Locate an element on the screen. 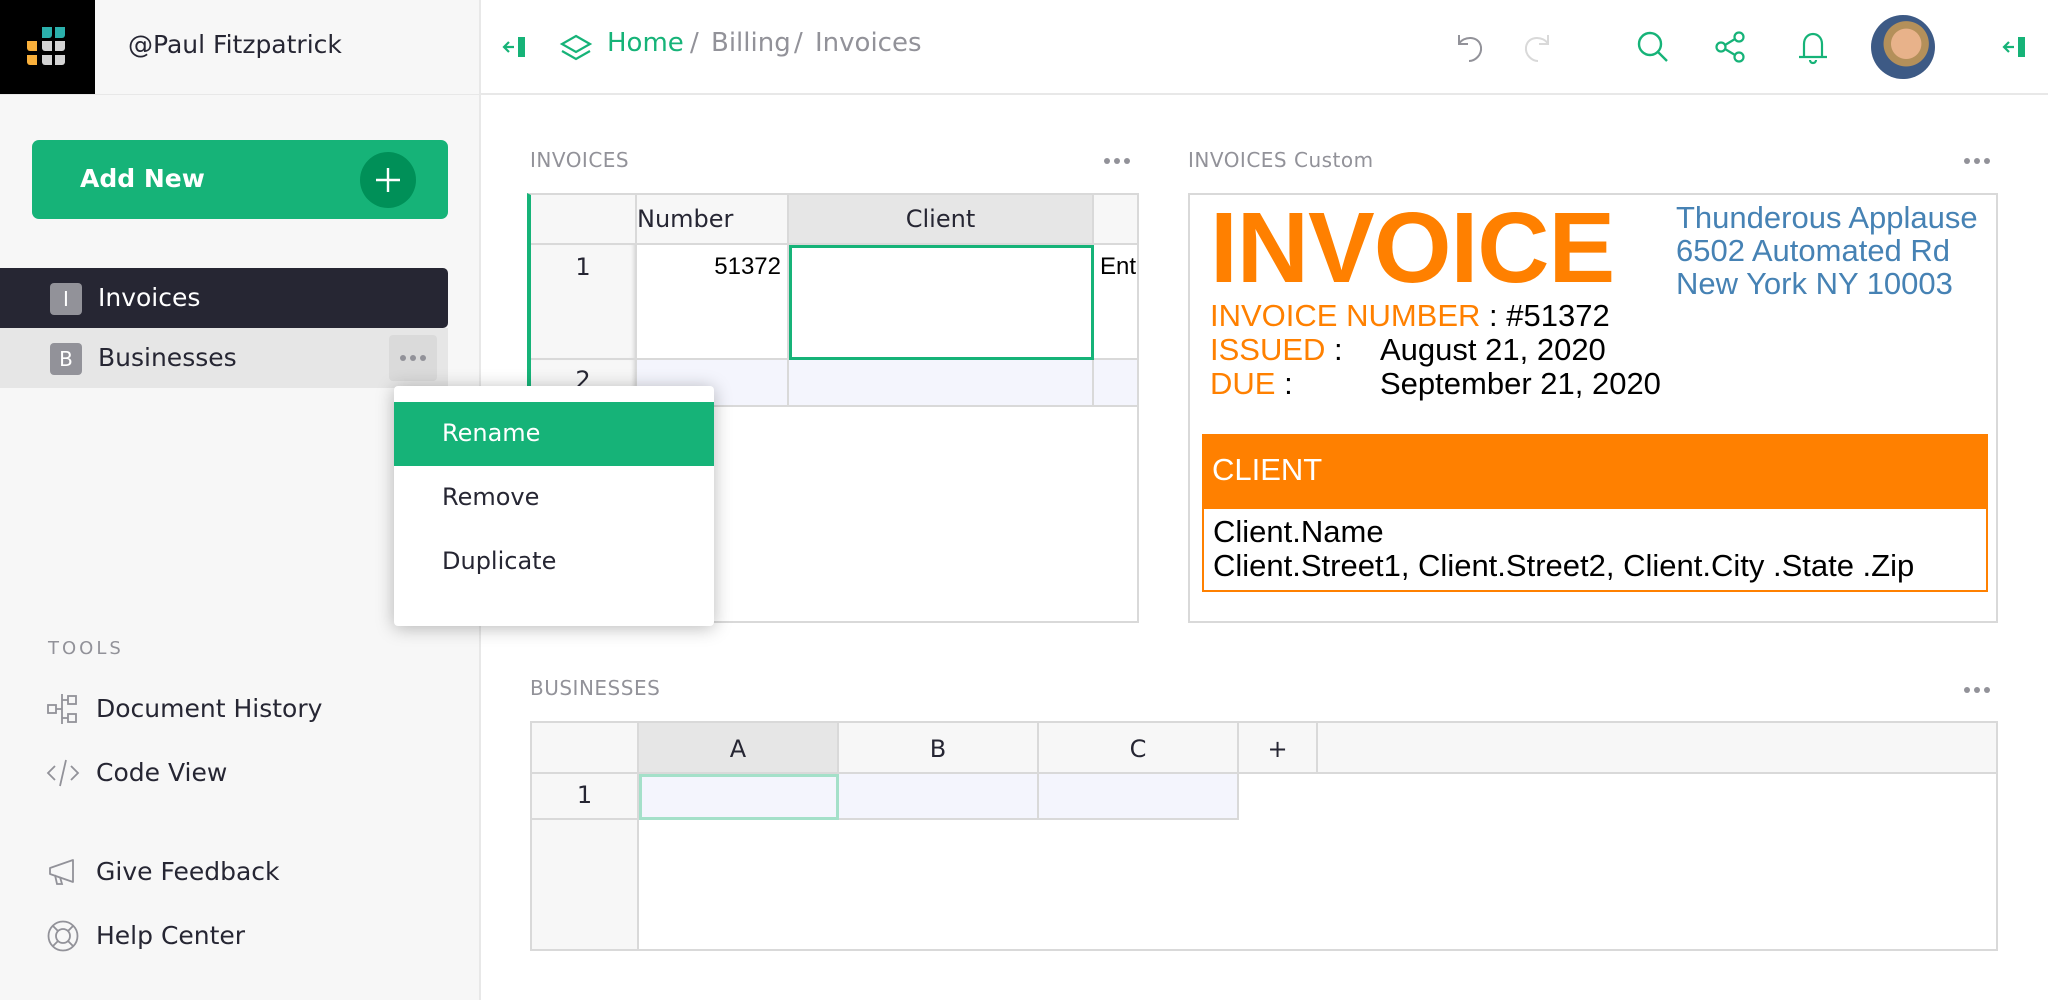 The image size is (2048, 1000). add-new-button: Add New is located at coordinates (240, 179).